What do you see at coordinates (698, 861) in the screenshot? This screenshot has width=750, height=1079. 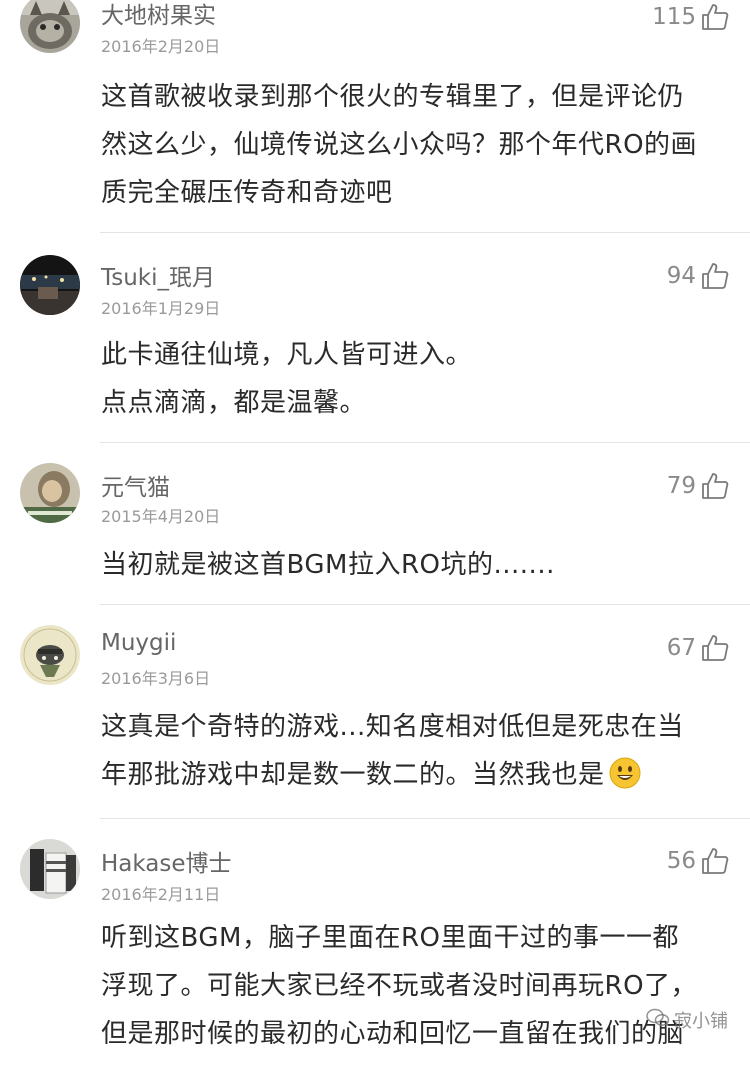 I see `like-button: 56` at bounding box center [698, 861].